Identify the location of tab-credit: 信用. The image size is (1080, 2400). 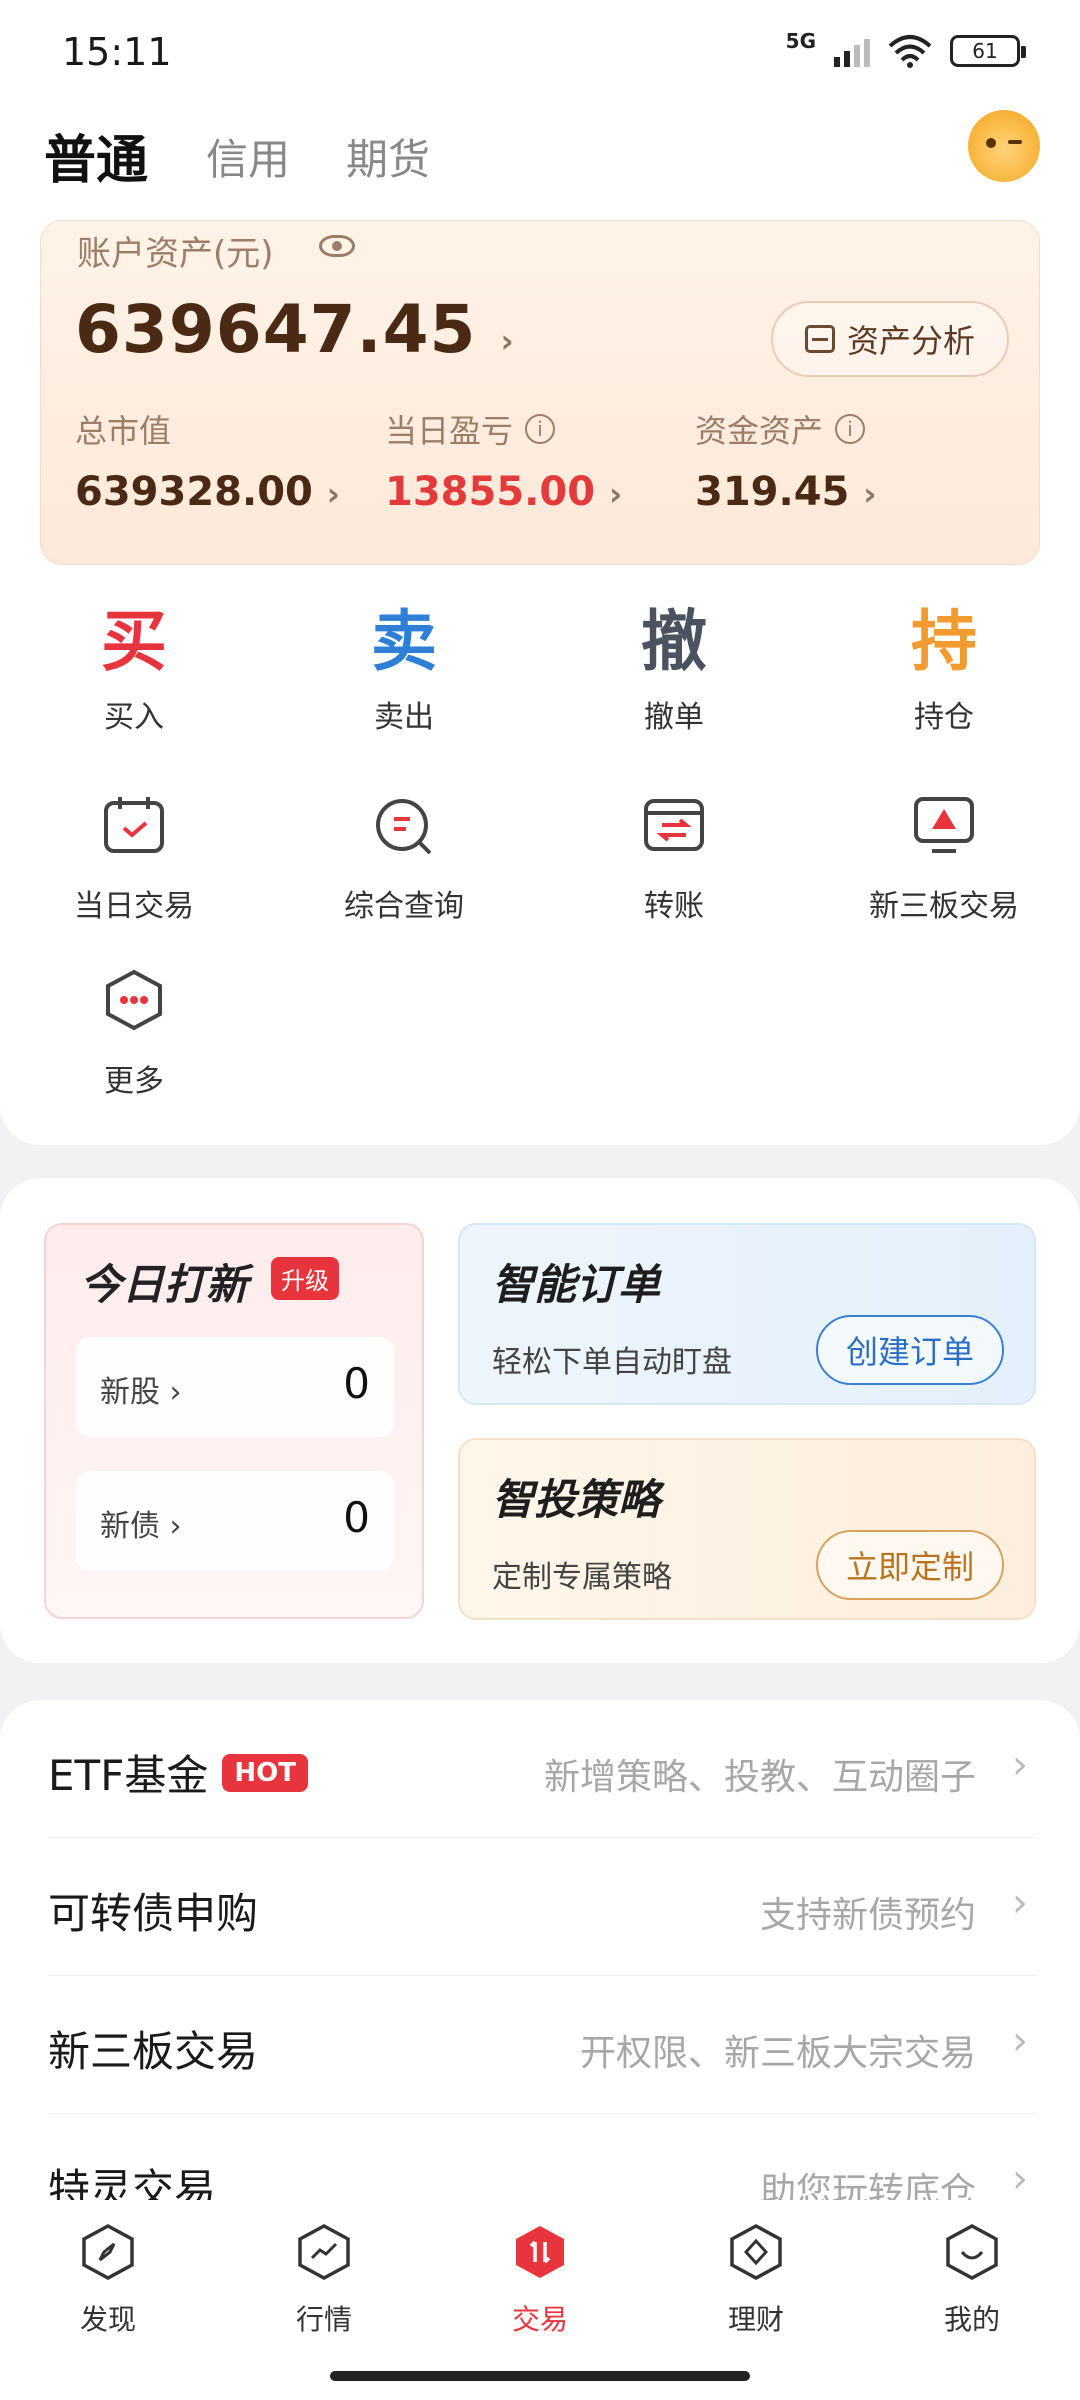
(248, 156).